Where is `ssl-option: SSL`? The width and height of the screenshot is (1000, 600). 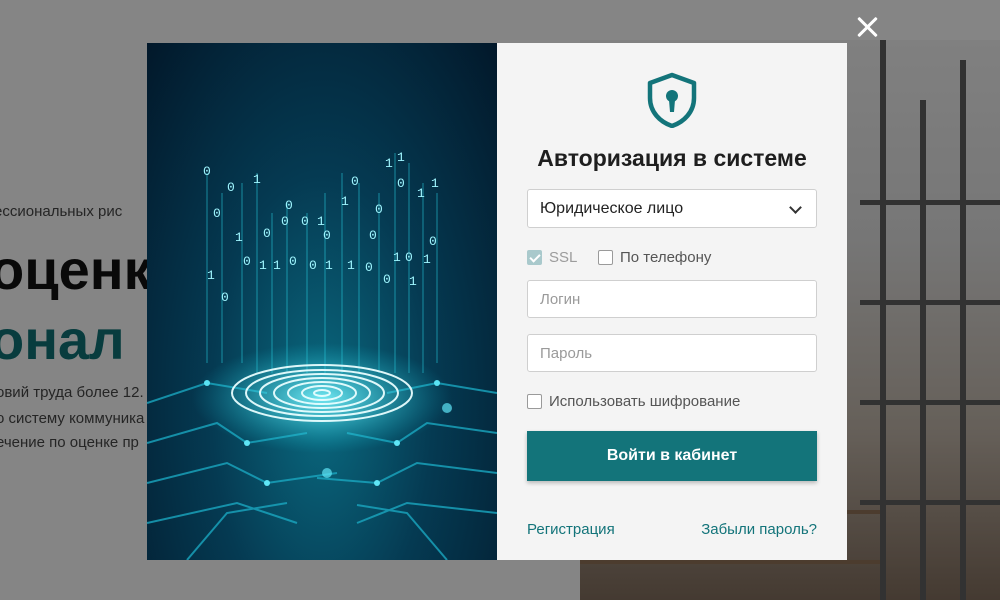
ssl-option: SSL is located at coordinates (552, 257).